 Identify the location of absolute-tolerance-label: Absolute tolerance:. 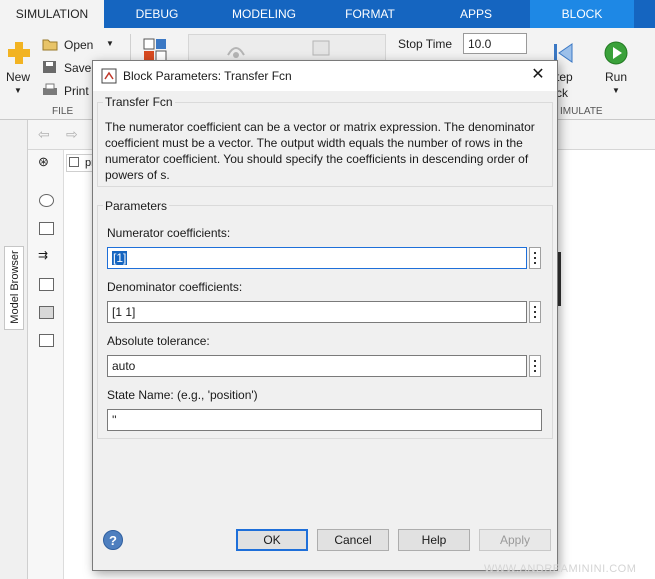
(158, 341).